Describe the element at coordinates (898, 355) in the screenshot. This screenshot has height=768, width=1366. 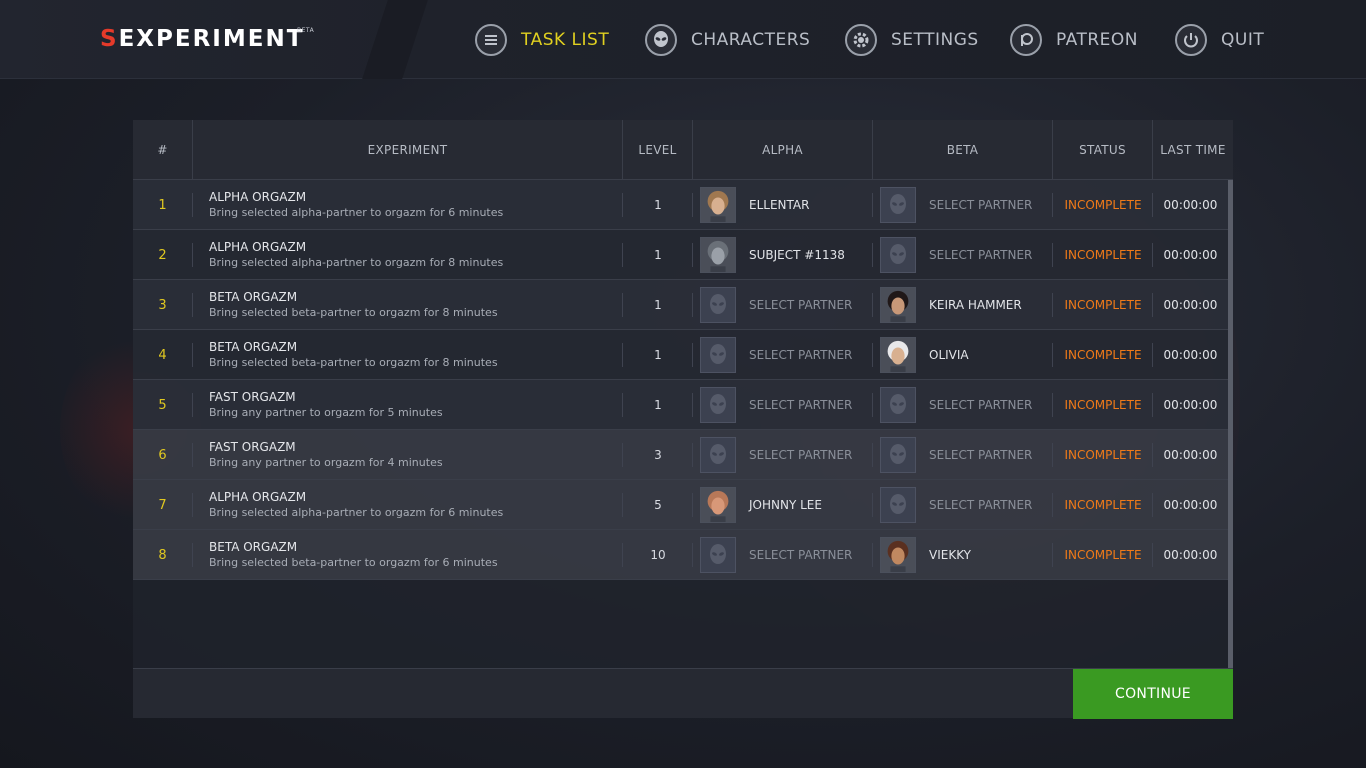
I see `white-hair-avatar` at that location.